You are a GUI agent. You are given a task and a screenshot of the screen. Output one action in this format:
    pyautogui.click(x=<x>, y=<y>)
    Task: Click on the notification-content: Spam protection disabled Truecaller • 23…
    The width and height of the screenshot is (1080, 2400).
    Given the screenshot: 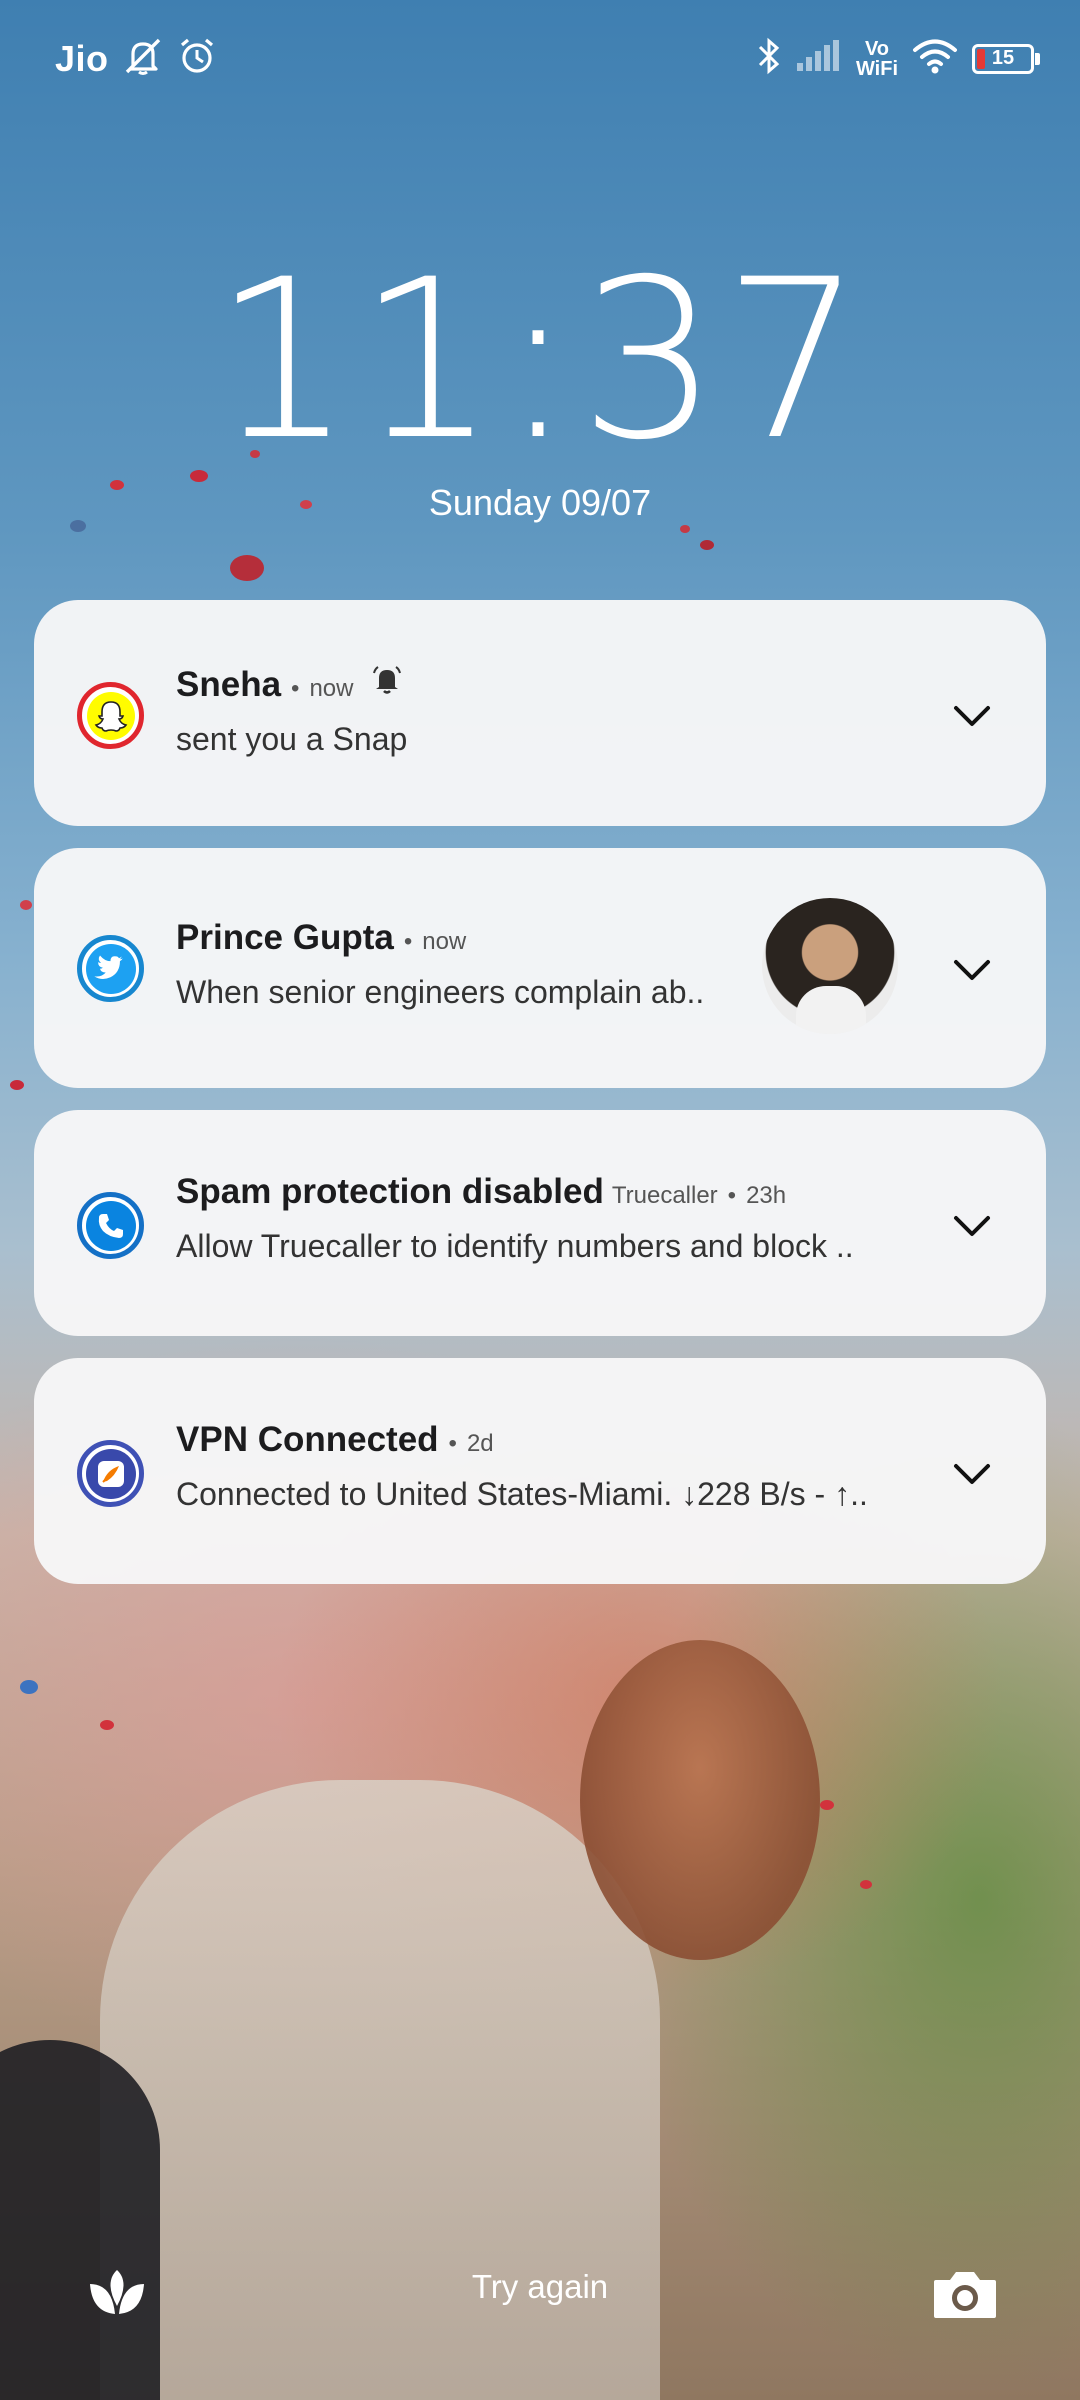 What is the action you would take?
    pyautogui.click(x=551, y=1218)
    